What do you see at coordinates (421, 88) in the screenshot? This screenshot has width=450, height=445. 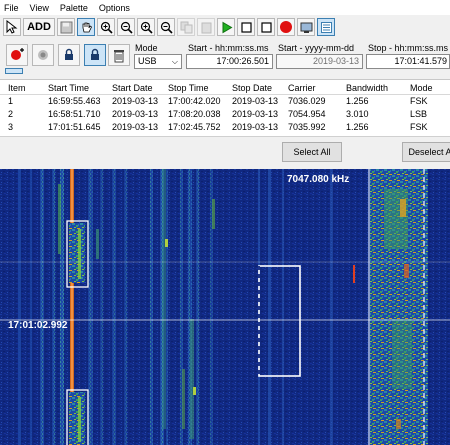 I see `col-mode: Mode` at bounding box center [421, 88].